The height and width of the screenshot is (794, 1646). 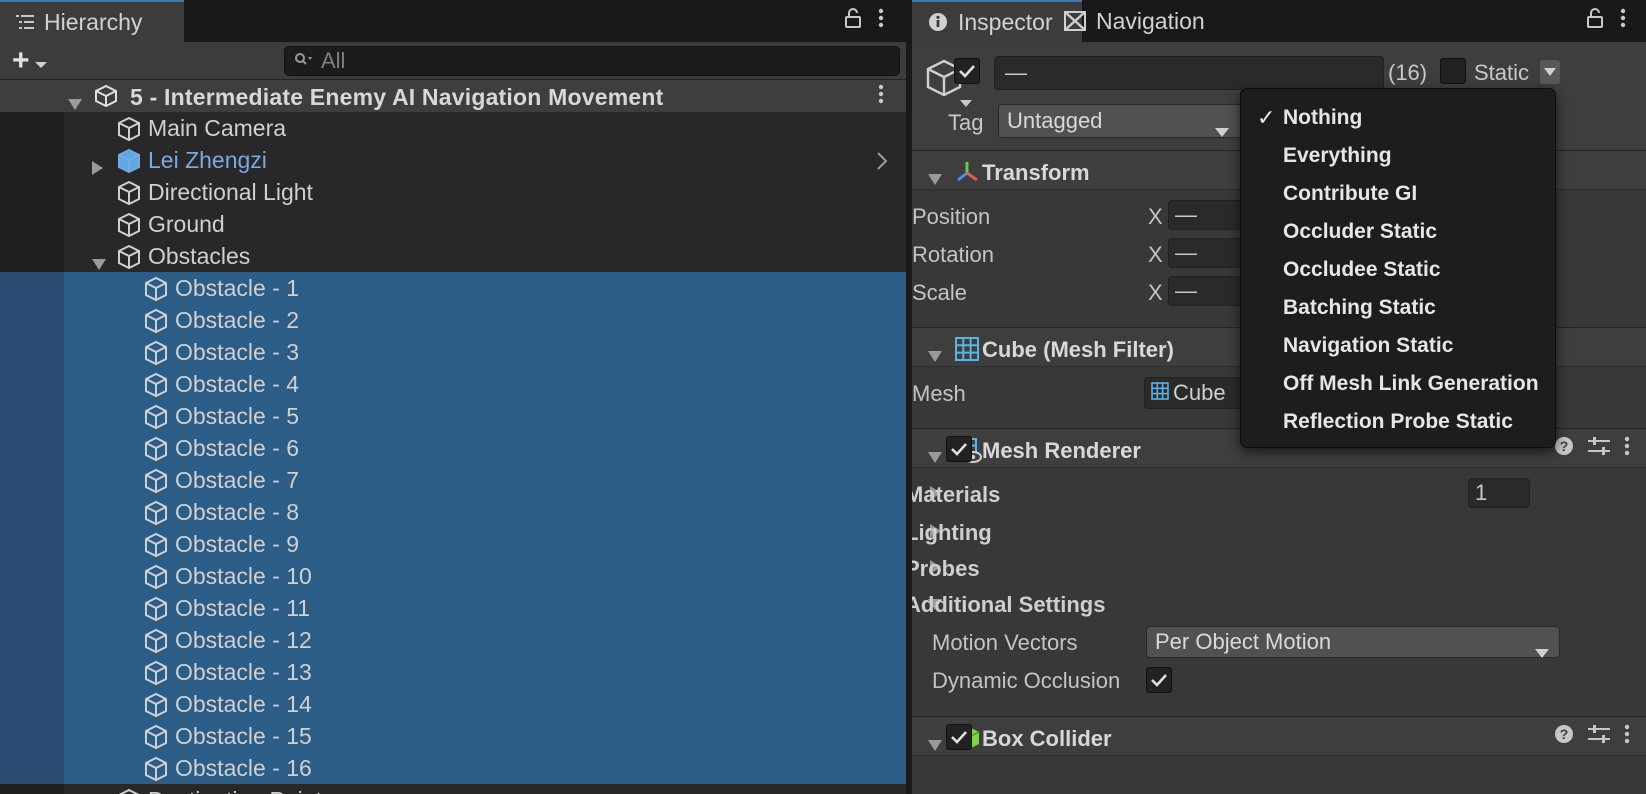 What do you see at coordinates (243, 640) in the screenshot?
I see `hierarchy-item-label: Obstacle - 12` at bounding box center [243, 640].